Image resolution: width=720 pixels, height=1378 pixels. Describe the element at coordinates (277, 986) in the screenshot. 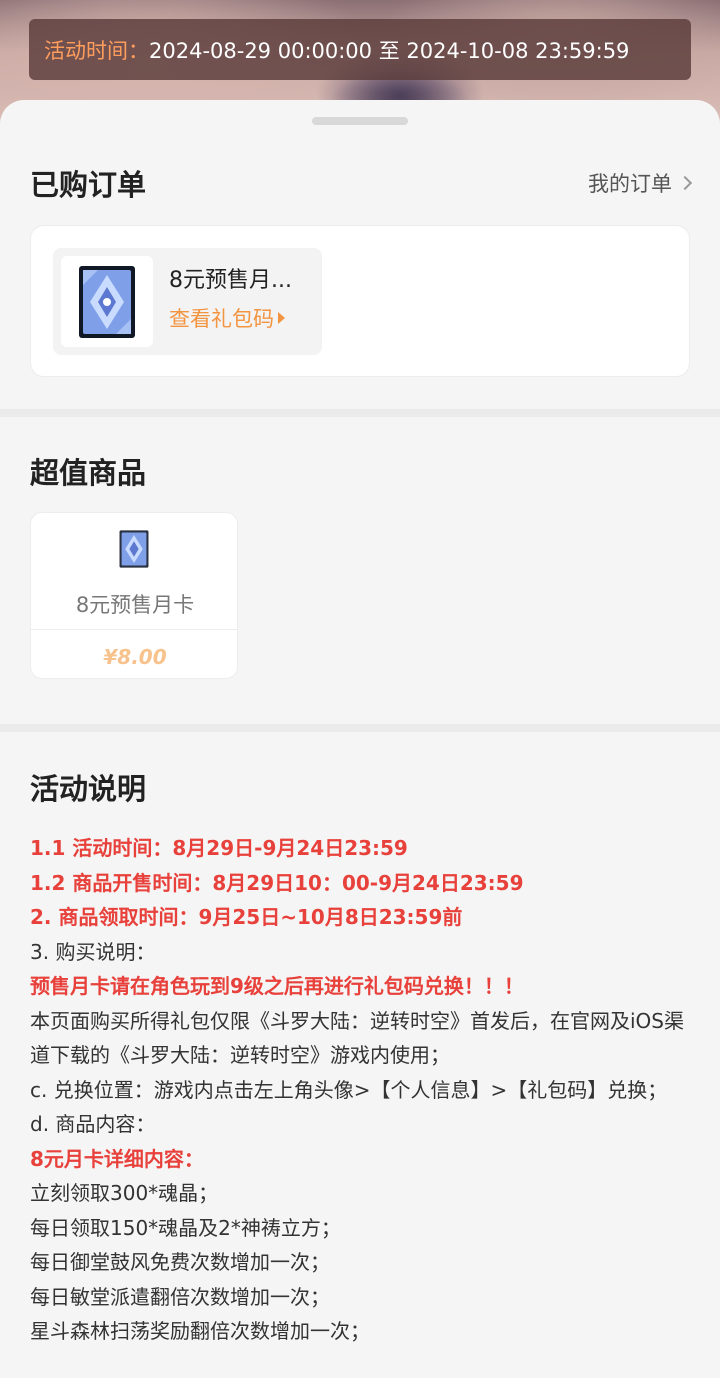

I see `description-line: 预售月卡请在角色玩到9级之后再进行礼包码兑换！！！` at that location.